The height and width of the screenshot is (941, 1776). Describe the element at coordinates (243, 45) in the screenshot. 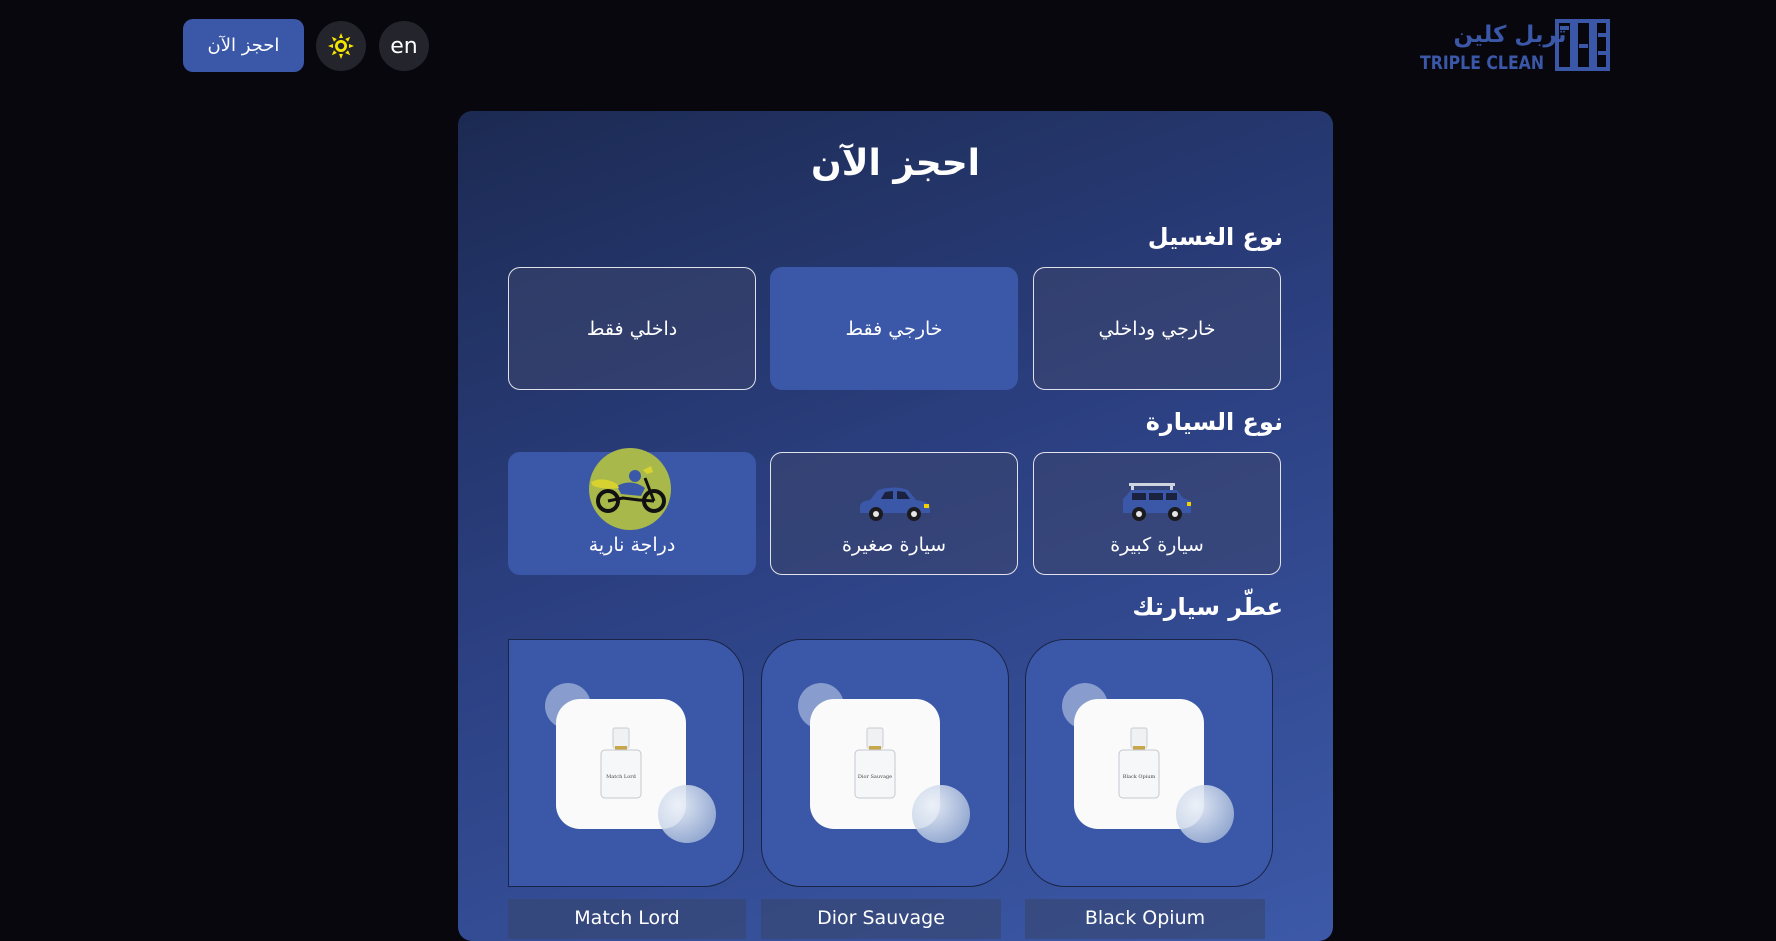

I see `book-now-button: احجز الآن` at that location.